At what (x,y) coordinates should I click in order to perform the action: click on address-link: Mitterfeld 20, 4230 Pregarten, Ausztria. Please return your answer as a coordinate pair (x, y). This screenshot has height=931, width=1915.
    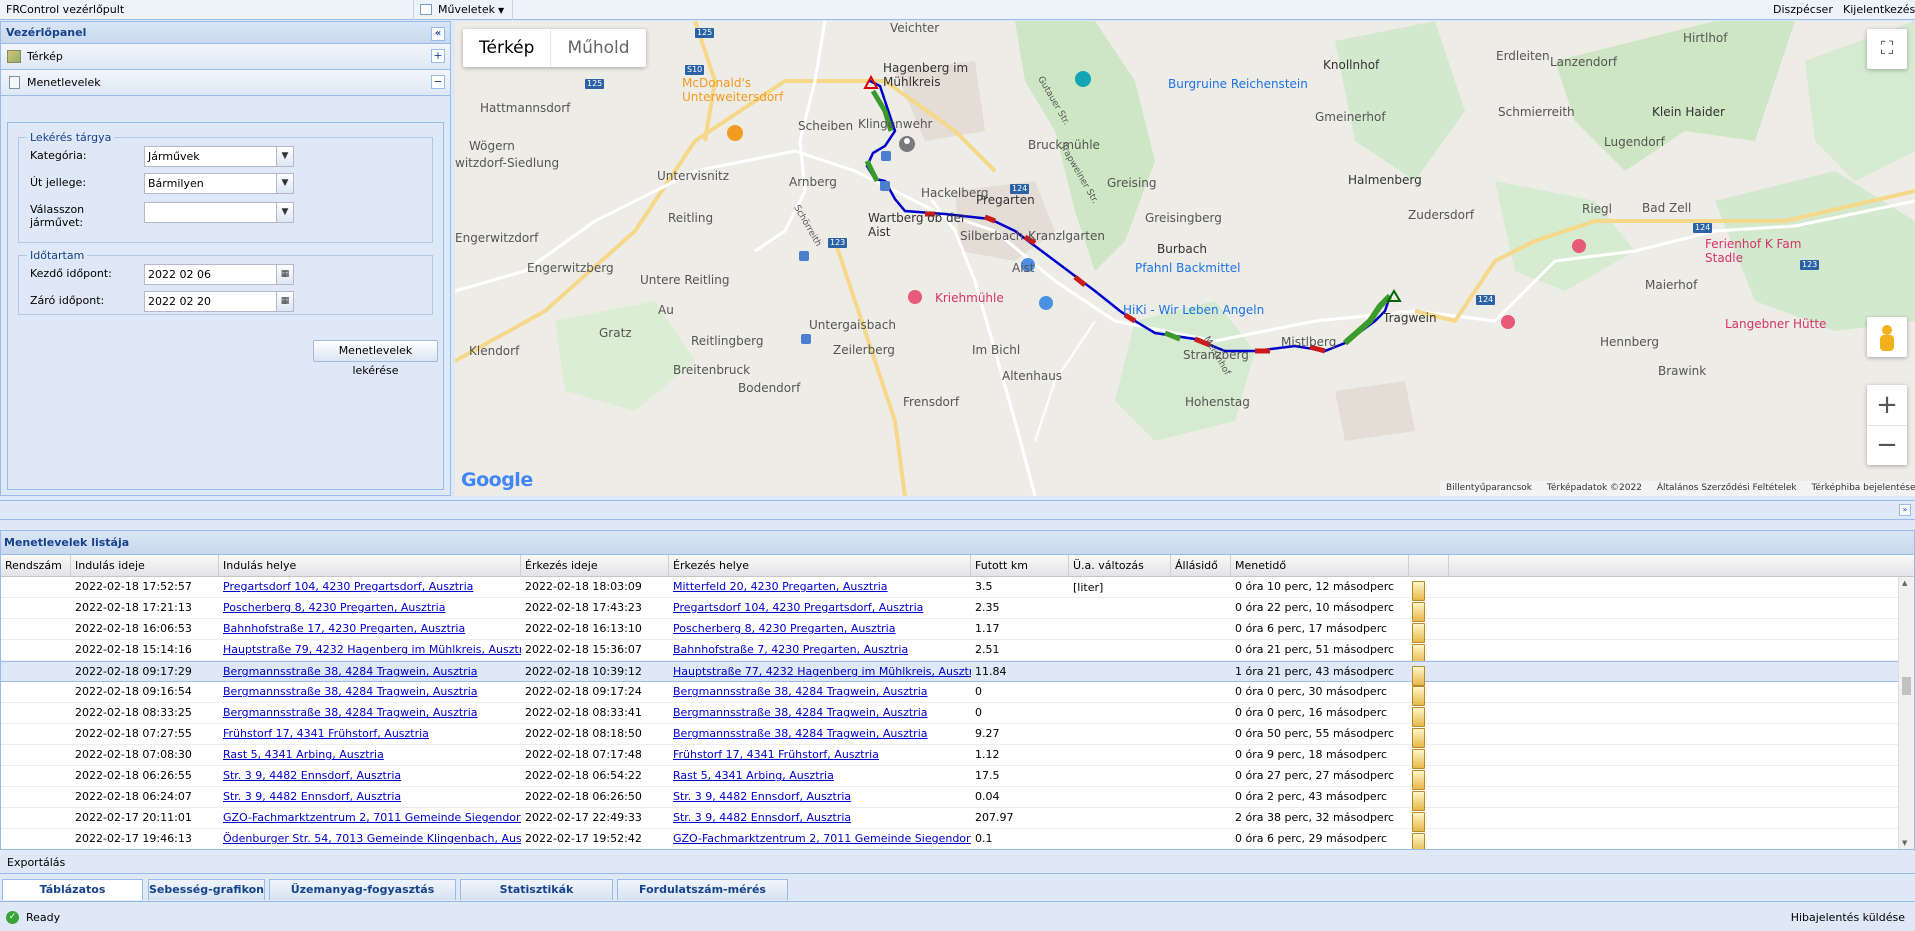
    Looking at the image, I should click on (820, 587).